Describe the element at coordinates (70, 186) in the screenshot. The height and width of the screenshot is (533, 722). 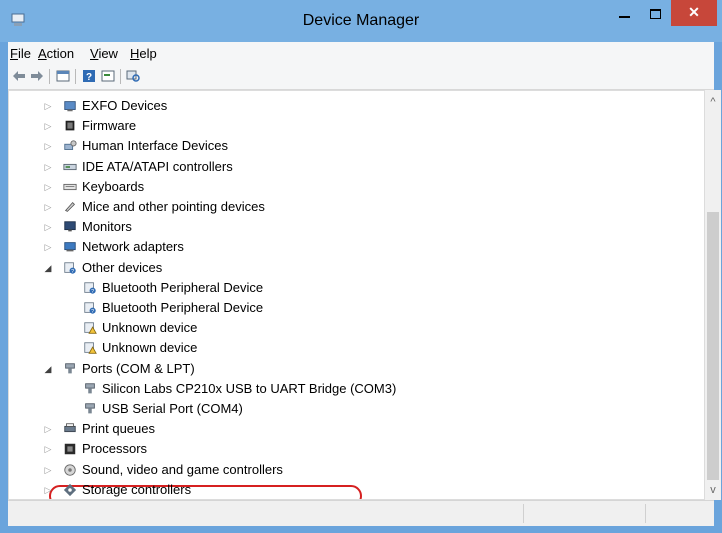
I see `keyboard-icon` at that location.